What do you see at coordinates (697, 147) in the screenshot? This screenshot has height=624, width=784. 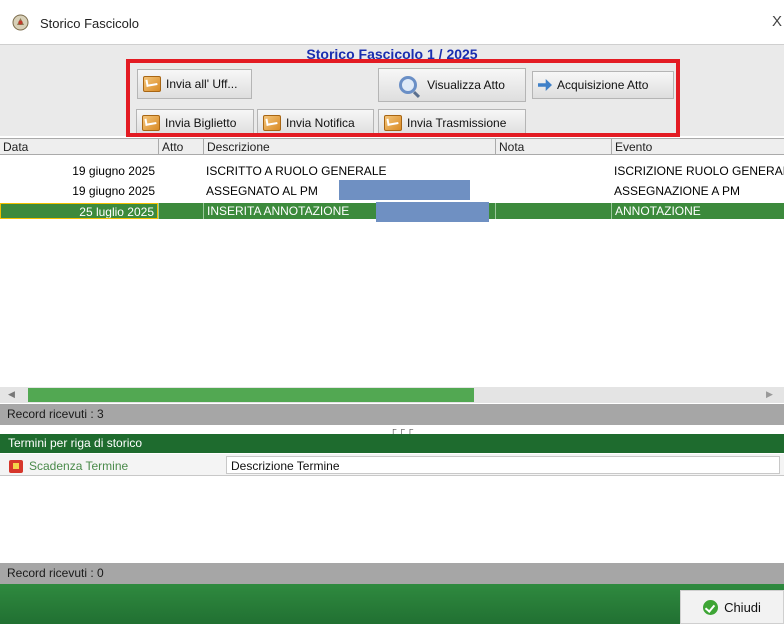 I see `column-header-evento: Evento` at bounding box center [697, 147].